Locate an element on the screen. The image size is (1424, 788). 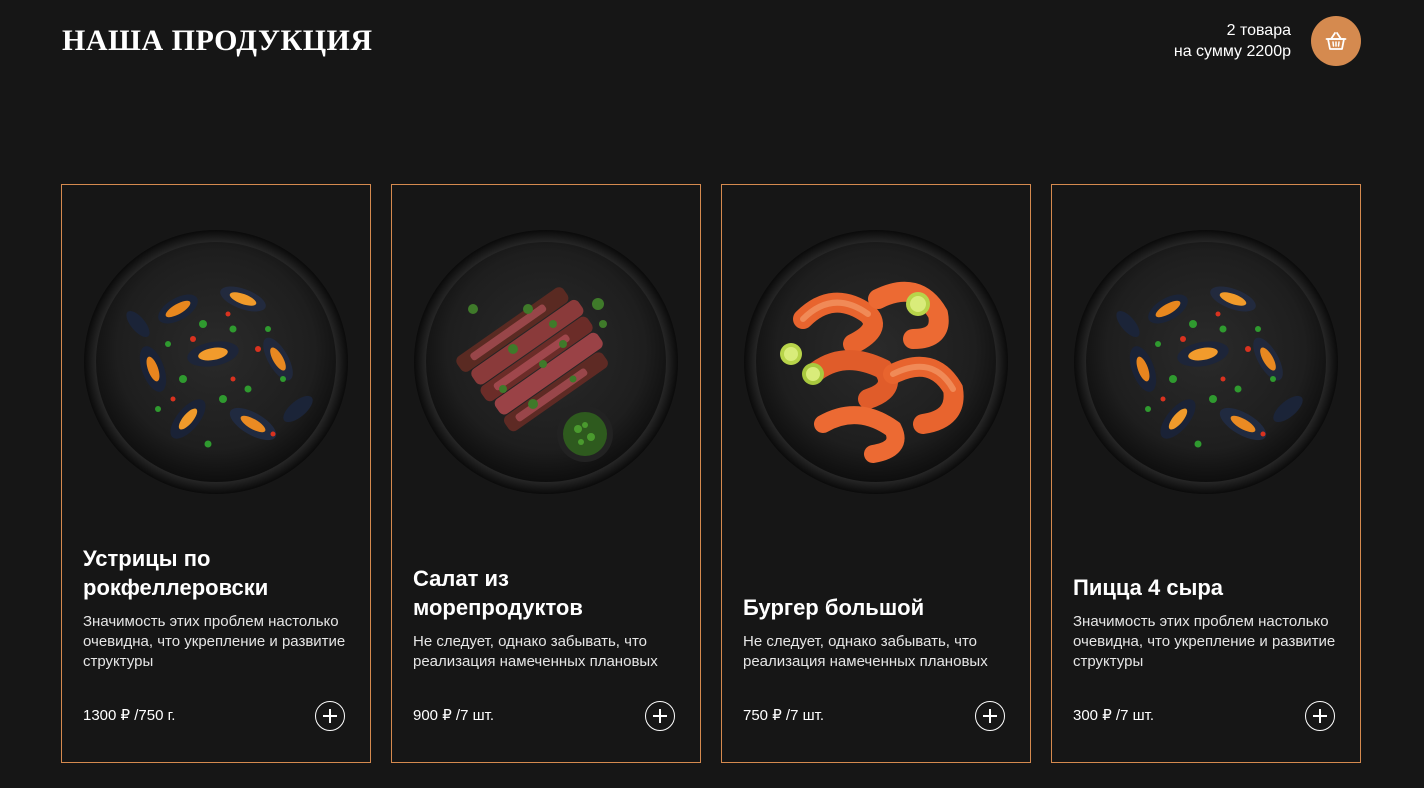
product-title: Устрицы по рокфеллеровски is located at coordinates (176, 573).